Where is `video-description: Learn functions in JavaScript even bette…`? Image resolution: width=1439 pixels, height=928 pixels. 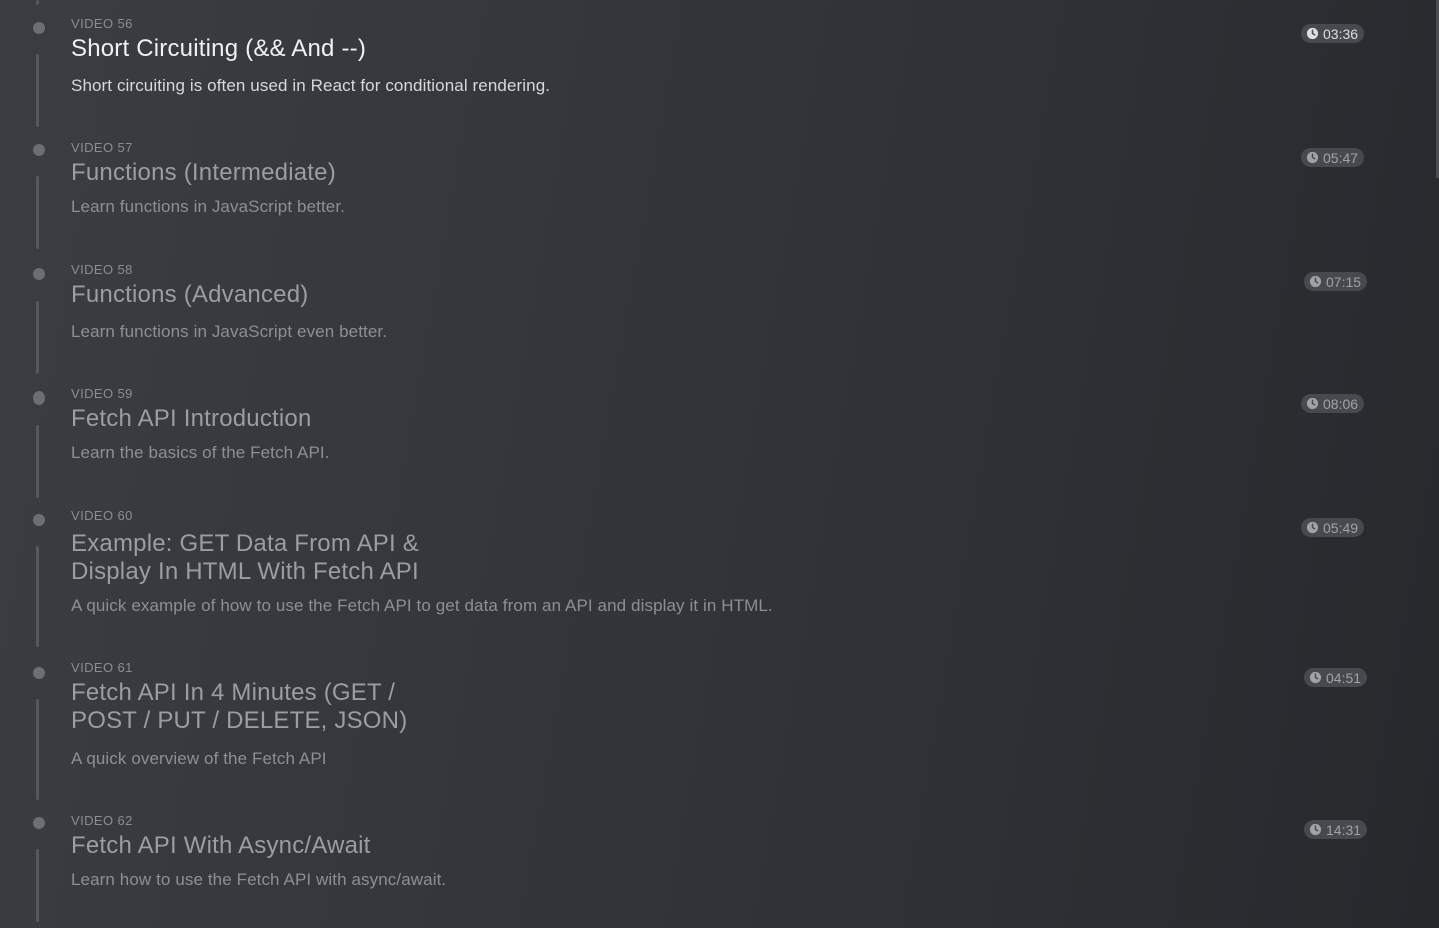
video-description: Learn functions in JavaScript even bette… is located at coordinates (229, 331).